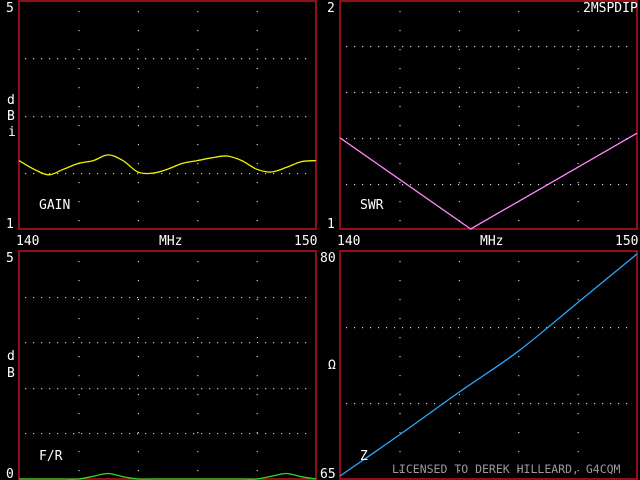  What do you see at coordinates (488, 181) in the screenshot?
I see `swr-curve` at bounding box center [488, 181].